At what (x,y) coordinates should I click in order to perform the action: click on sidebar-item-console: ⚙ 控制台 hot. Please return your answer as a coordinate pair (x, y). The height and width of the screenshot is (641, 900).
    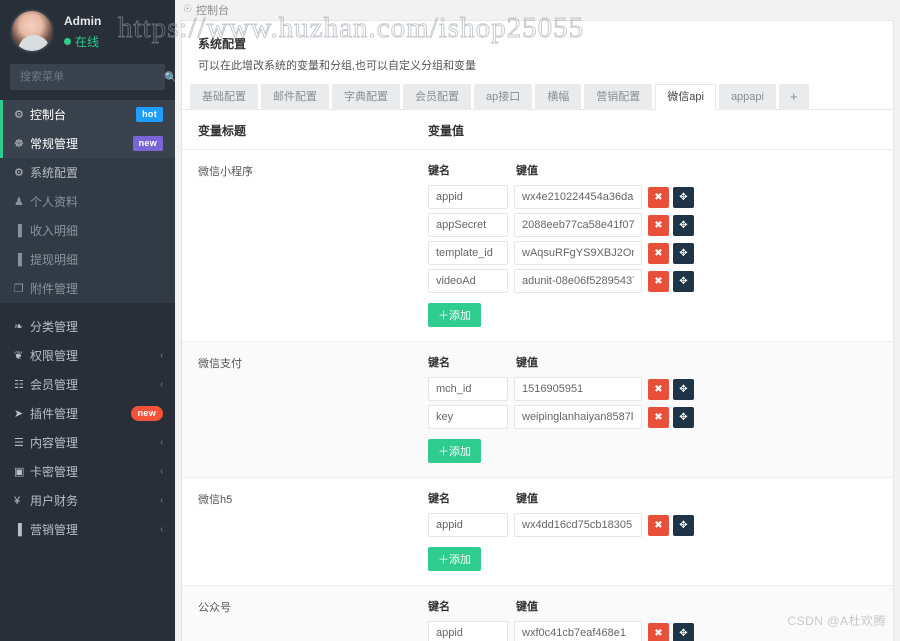
    Looking at the image, I should click on (87, 114).